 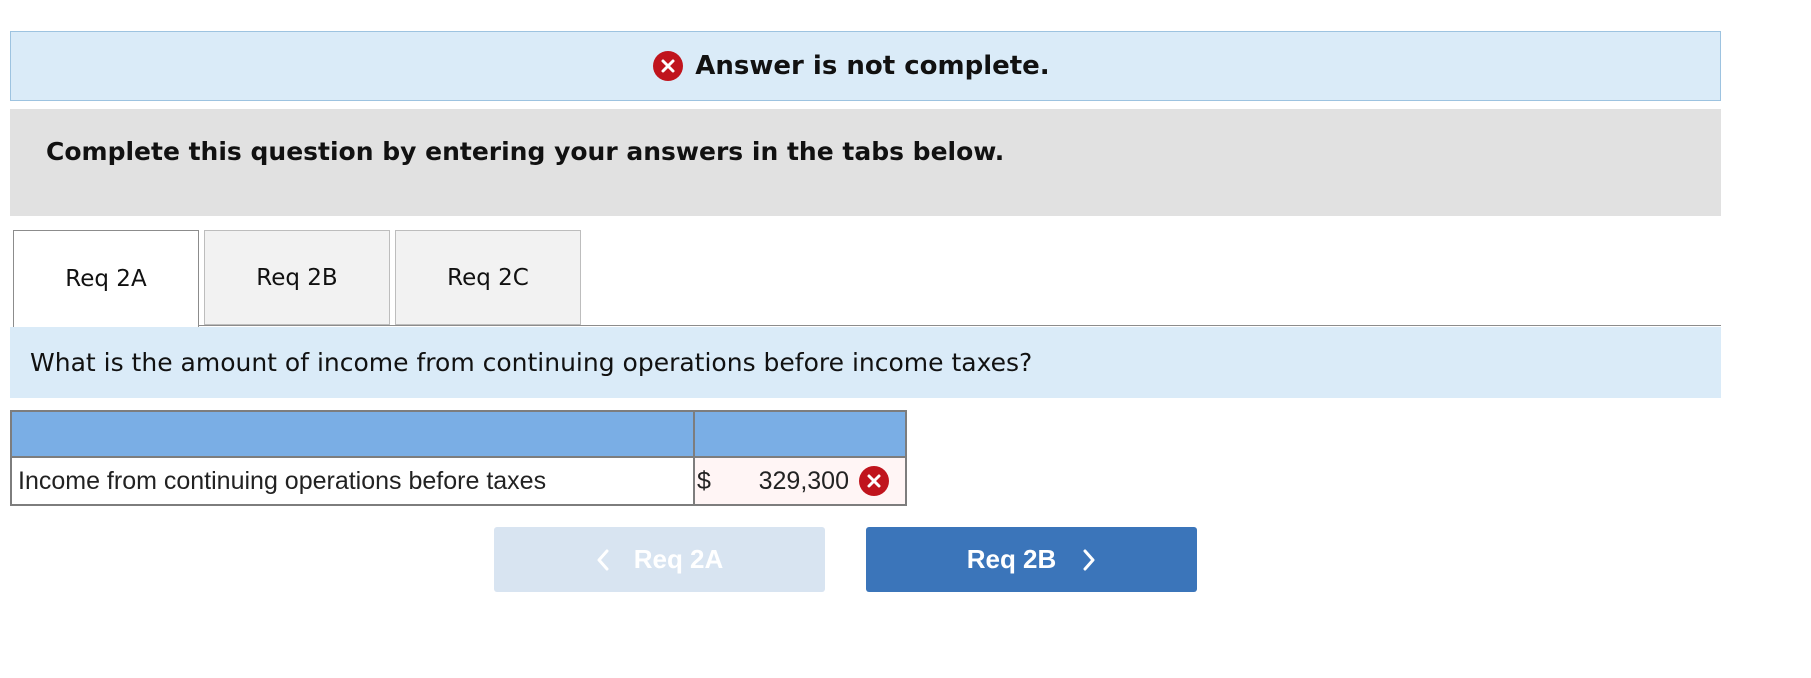 I want to click on tab-bar: Req 2A Req 2B Req 2C, so click(x=867, y=278).